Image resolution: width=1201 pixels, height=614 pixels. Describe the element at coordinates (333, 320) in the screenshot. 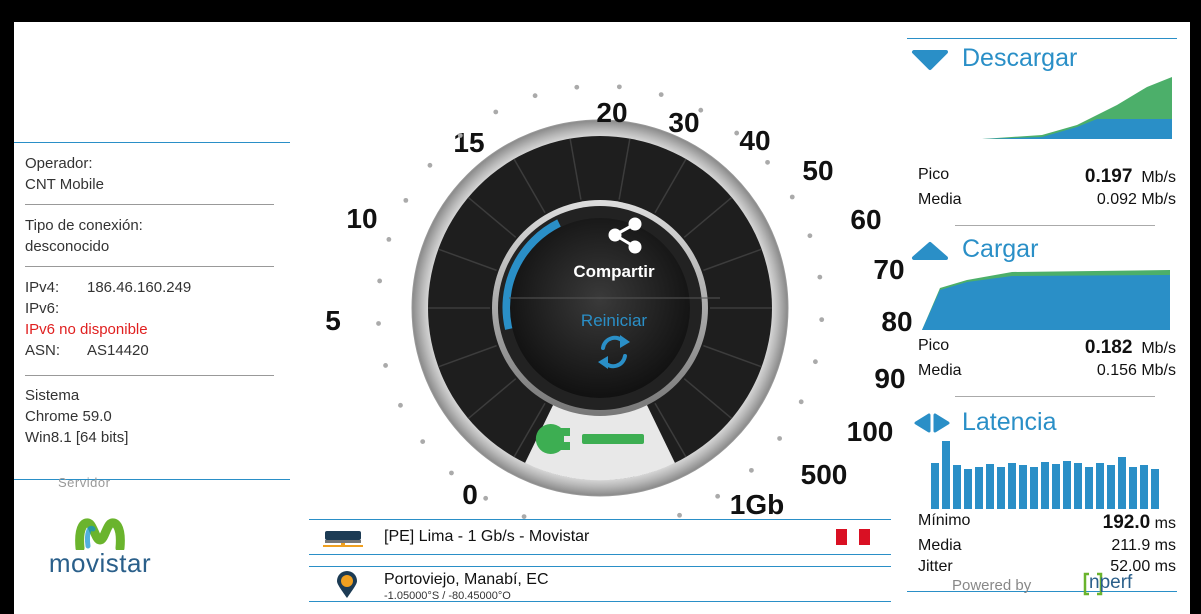

I see `gauge-tick-label: 5` at that location.